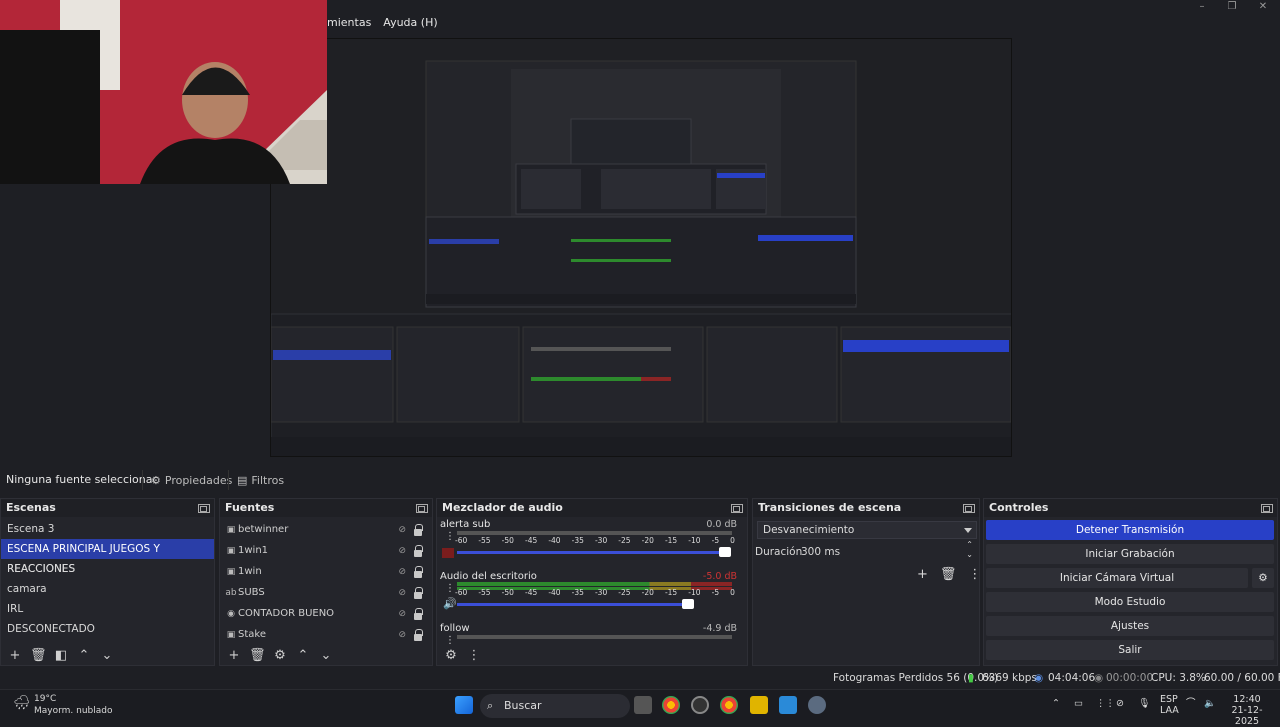  Describe the element at coordinates (107, 589) in the screenshot. I see `scene-item: camara` at that location.